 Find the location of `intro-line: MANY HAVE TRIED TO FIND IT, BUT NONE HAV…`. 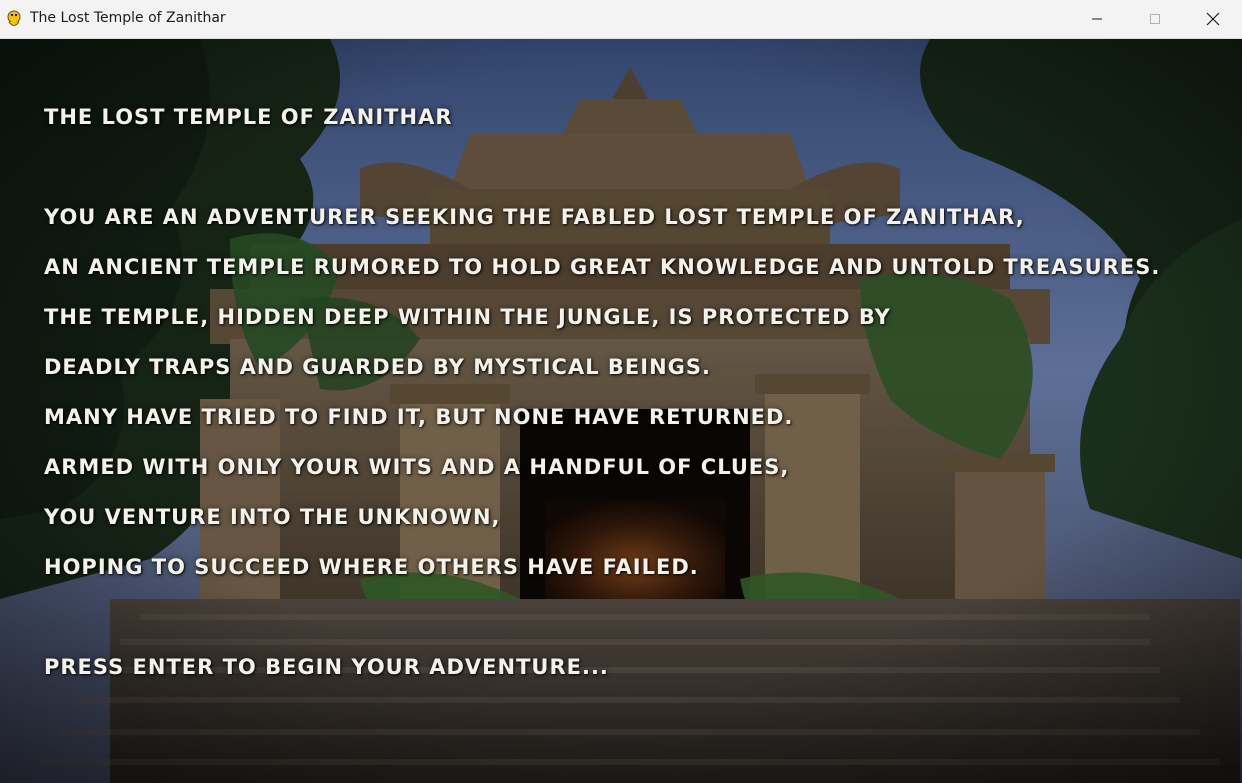

intro-line: MANY HAVE TRIED TO FIND IT, BUT NONE HAV… is located at coordinates (419, 417).